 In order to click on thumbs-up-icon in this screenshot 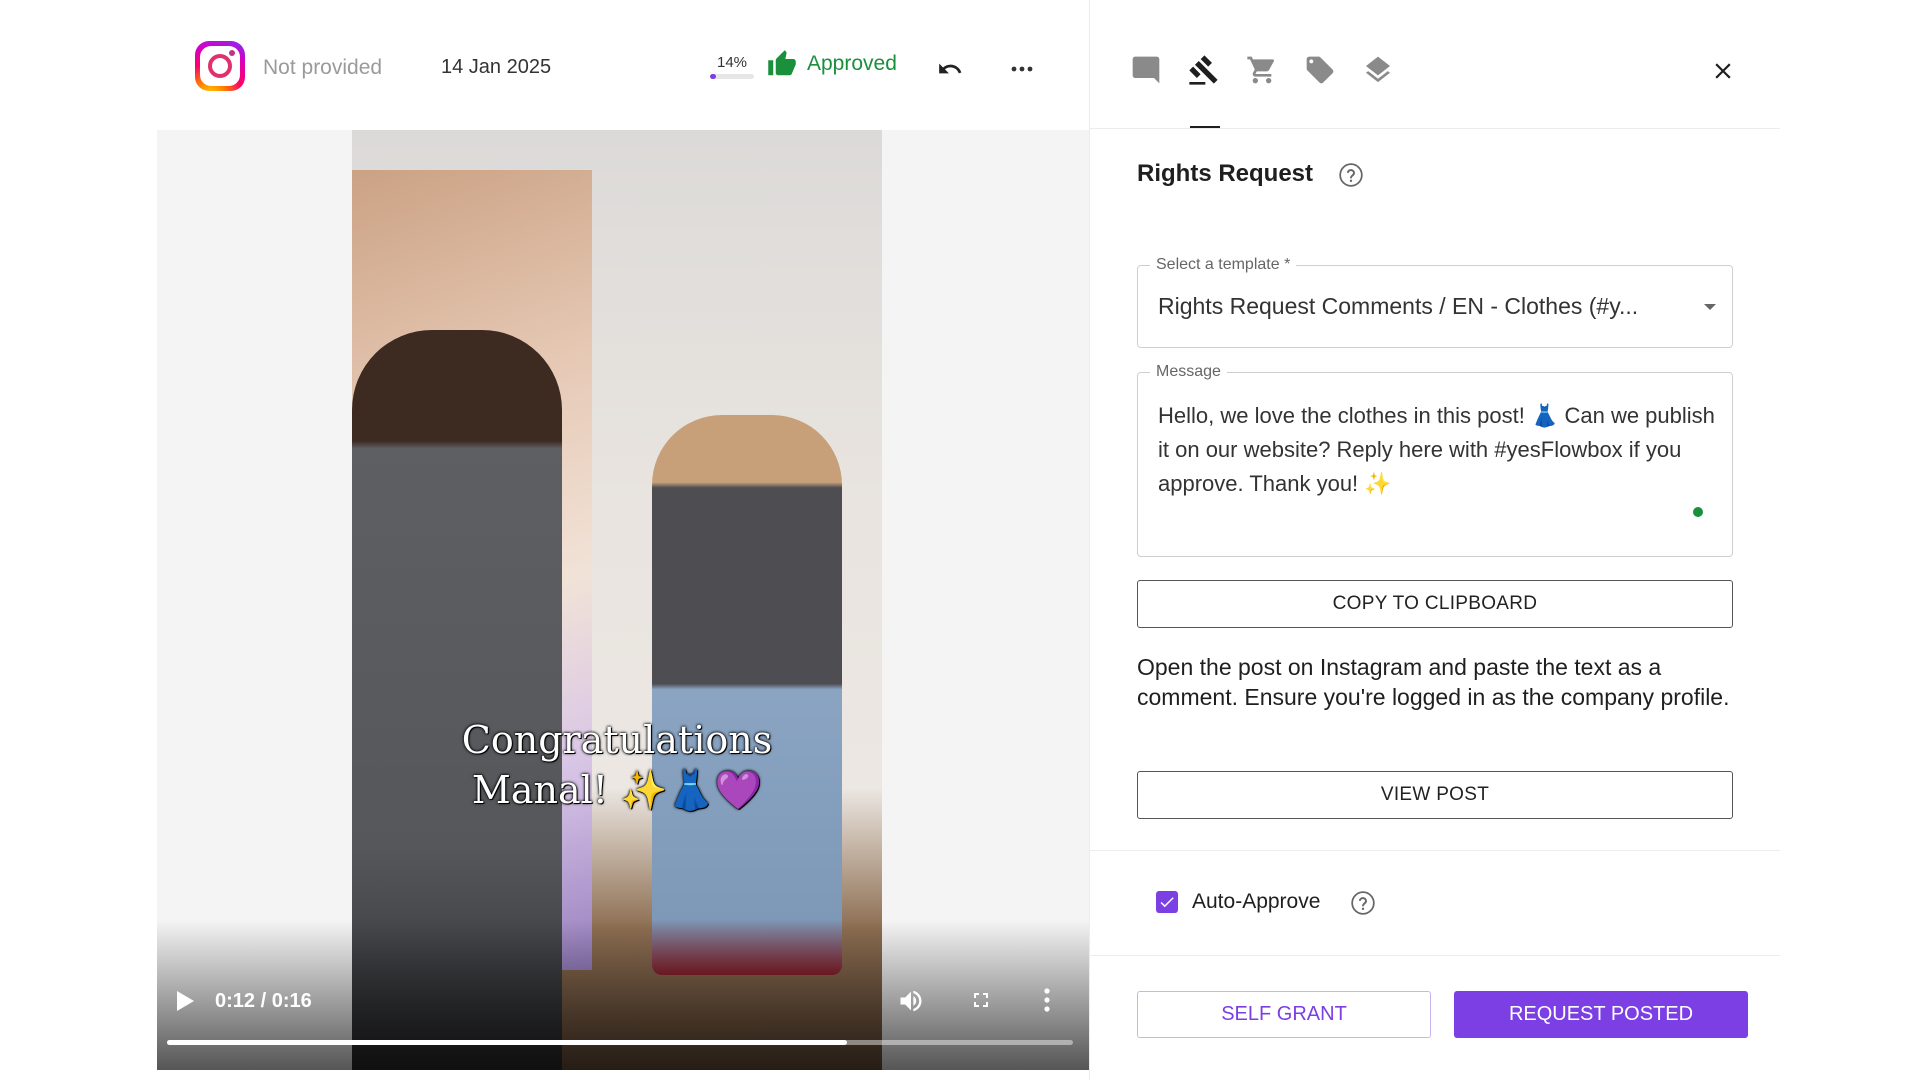, I will do `click(782, 63)`.